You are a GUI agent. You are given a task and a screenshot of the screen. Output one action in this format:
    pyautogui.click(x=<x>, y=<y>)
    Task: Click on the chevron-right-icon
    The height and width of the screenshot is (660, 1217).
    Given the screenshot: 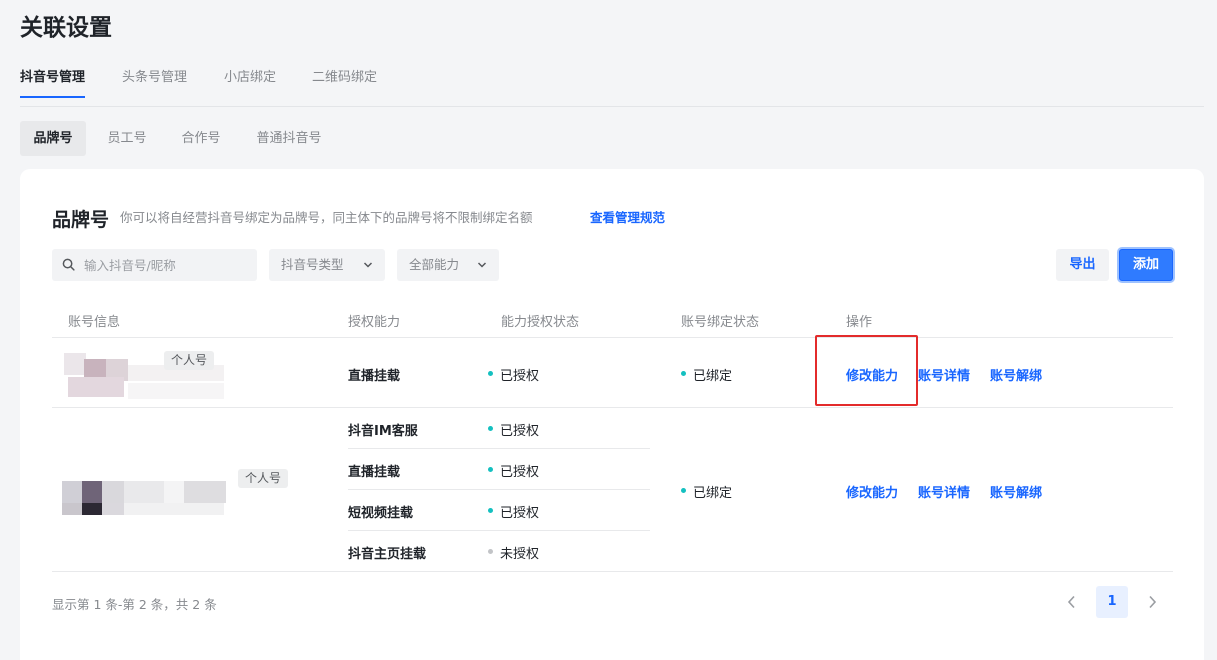 What is the action you would take?
    pyautogui.click(x=1153, y=602)
    